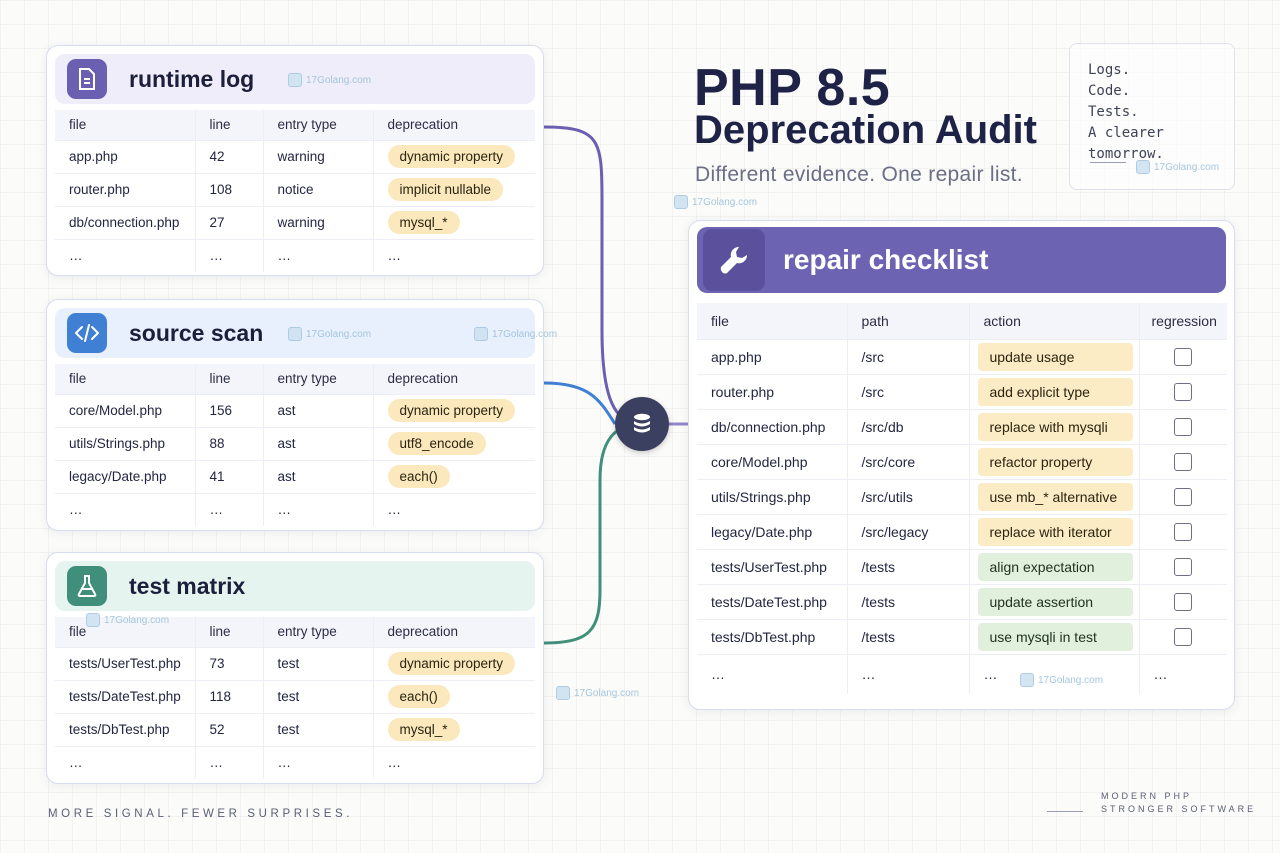 This screenshot has height=853, width=1280. I want to click on wrench-icon, so click(734, 260).